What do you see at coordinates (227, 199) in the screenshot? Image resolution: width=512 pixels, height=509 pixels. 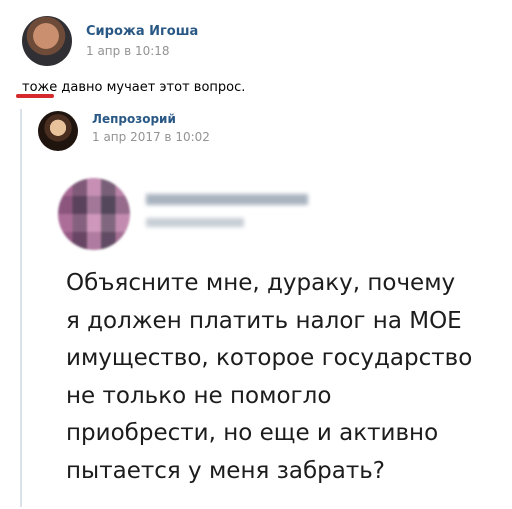 I see `blurred-name` at bounding box center [227, 199].